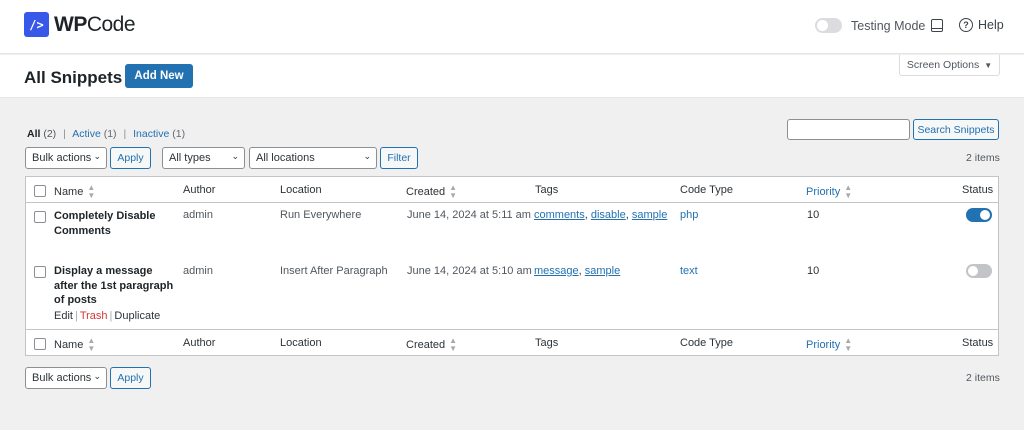 This screenshot has height=430, width=1024. I want to click on snippet-title-line: Display a message, so click(103, 271).